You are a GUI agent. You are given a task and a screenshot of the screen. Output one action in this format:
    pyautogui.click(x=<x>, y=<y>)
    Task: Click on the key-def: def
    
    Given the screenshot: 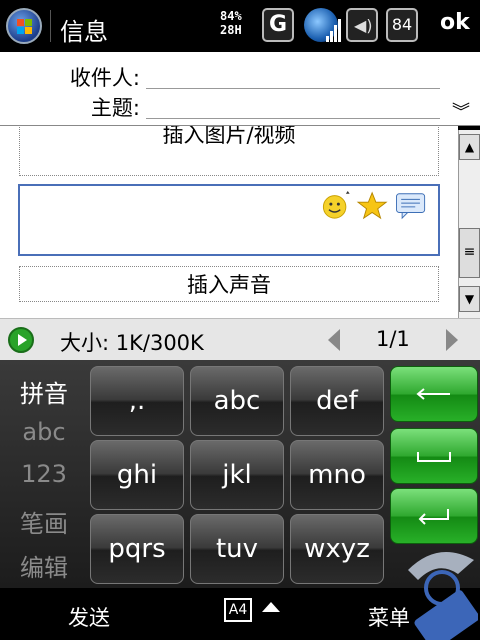 What is the action you would take?
    pyautogui.click(x=337, y=401)
    